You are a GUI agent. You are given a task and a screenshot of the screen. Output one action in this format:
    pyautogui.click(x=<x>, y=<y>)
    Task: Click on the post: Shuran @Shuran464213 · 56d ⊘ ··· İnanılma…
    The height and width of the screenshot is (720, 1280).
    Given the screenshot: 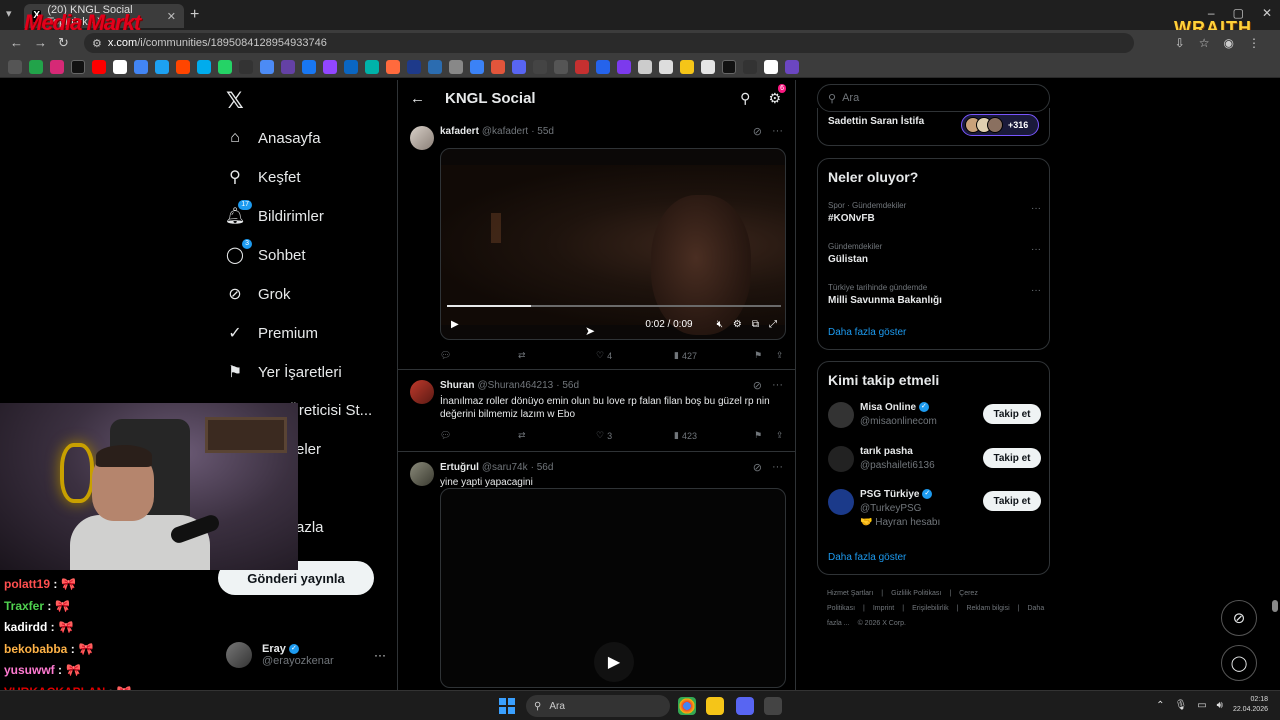 What is the action you would take?
    pyautogui.click(x=596, y=411)
    